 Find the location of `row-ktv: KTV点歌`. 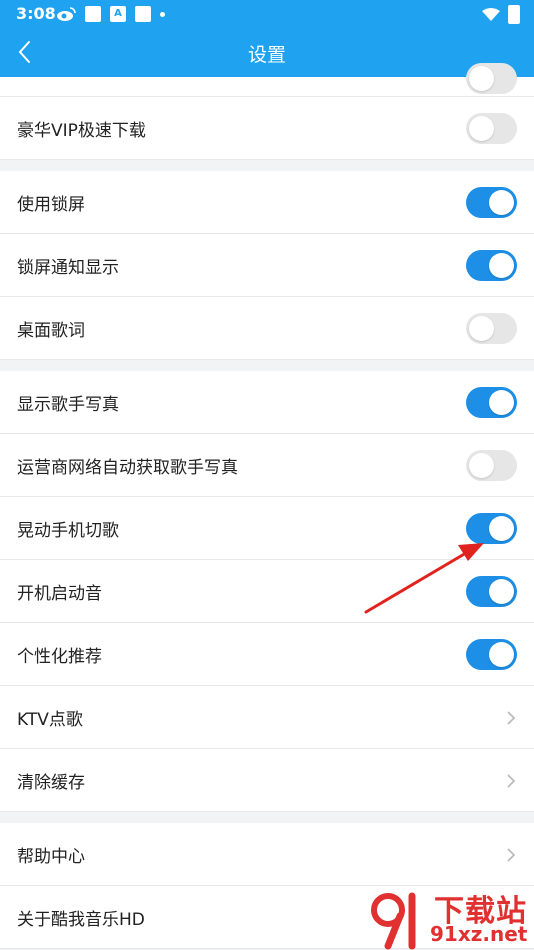

row-ktv: KTV点歌 is located at coordinates (267, 717).